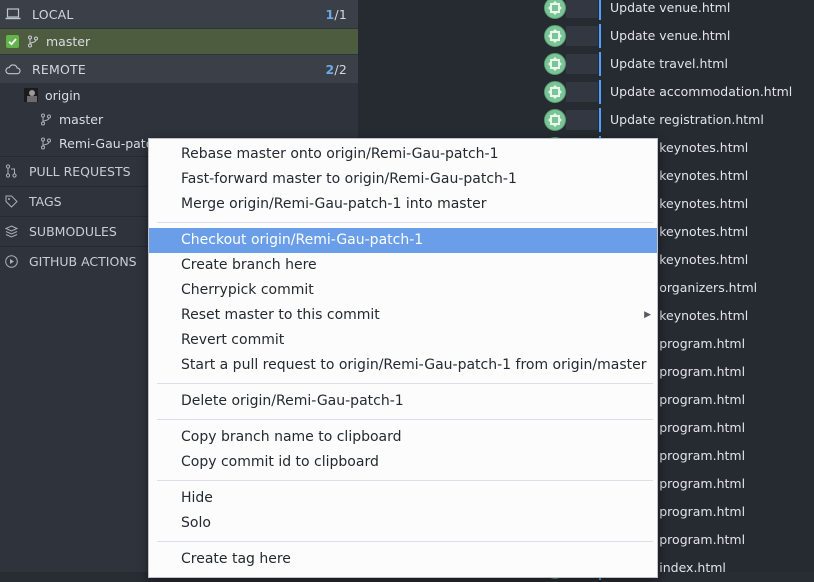 This screenshot has height=582, width=814. I want to click on menu-create-branch: Create branch here, so click(403, 265).